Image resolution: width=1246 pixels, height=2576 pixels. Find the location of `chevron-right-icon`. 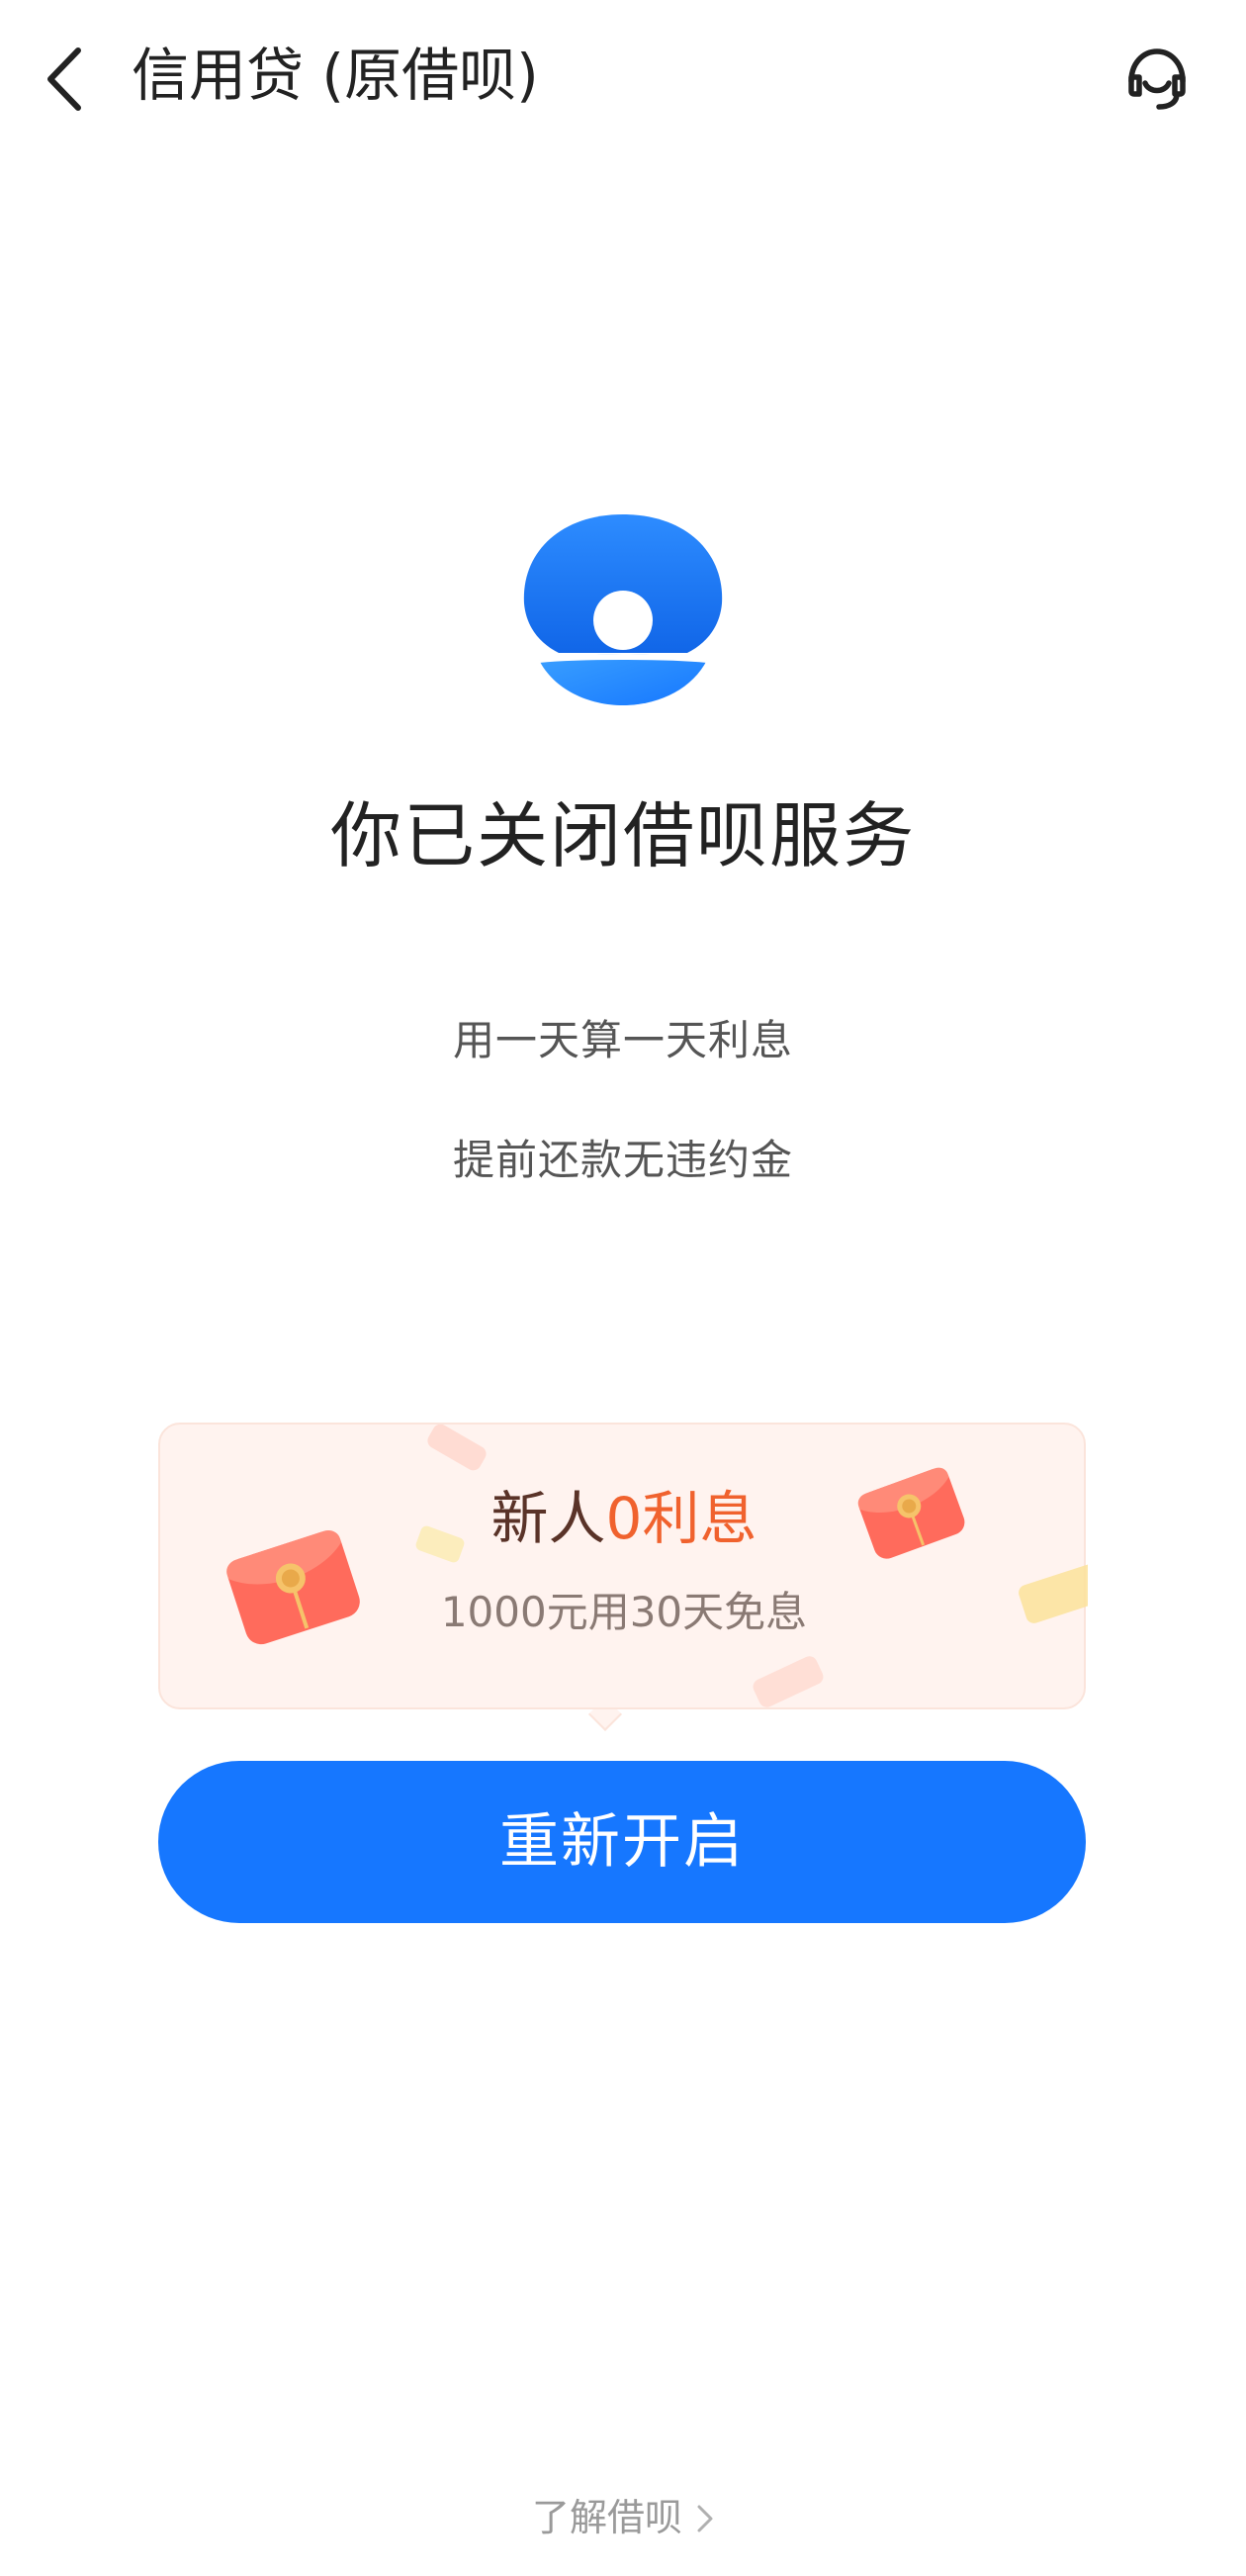

chevron-right-icon is located at coordinates (705, 2520).